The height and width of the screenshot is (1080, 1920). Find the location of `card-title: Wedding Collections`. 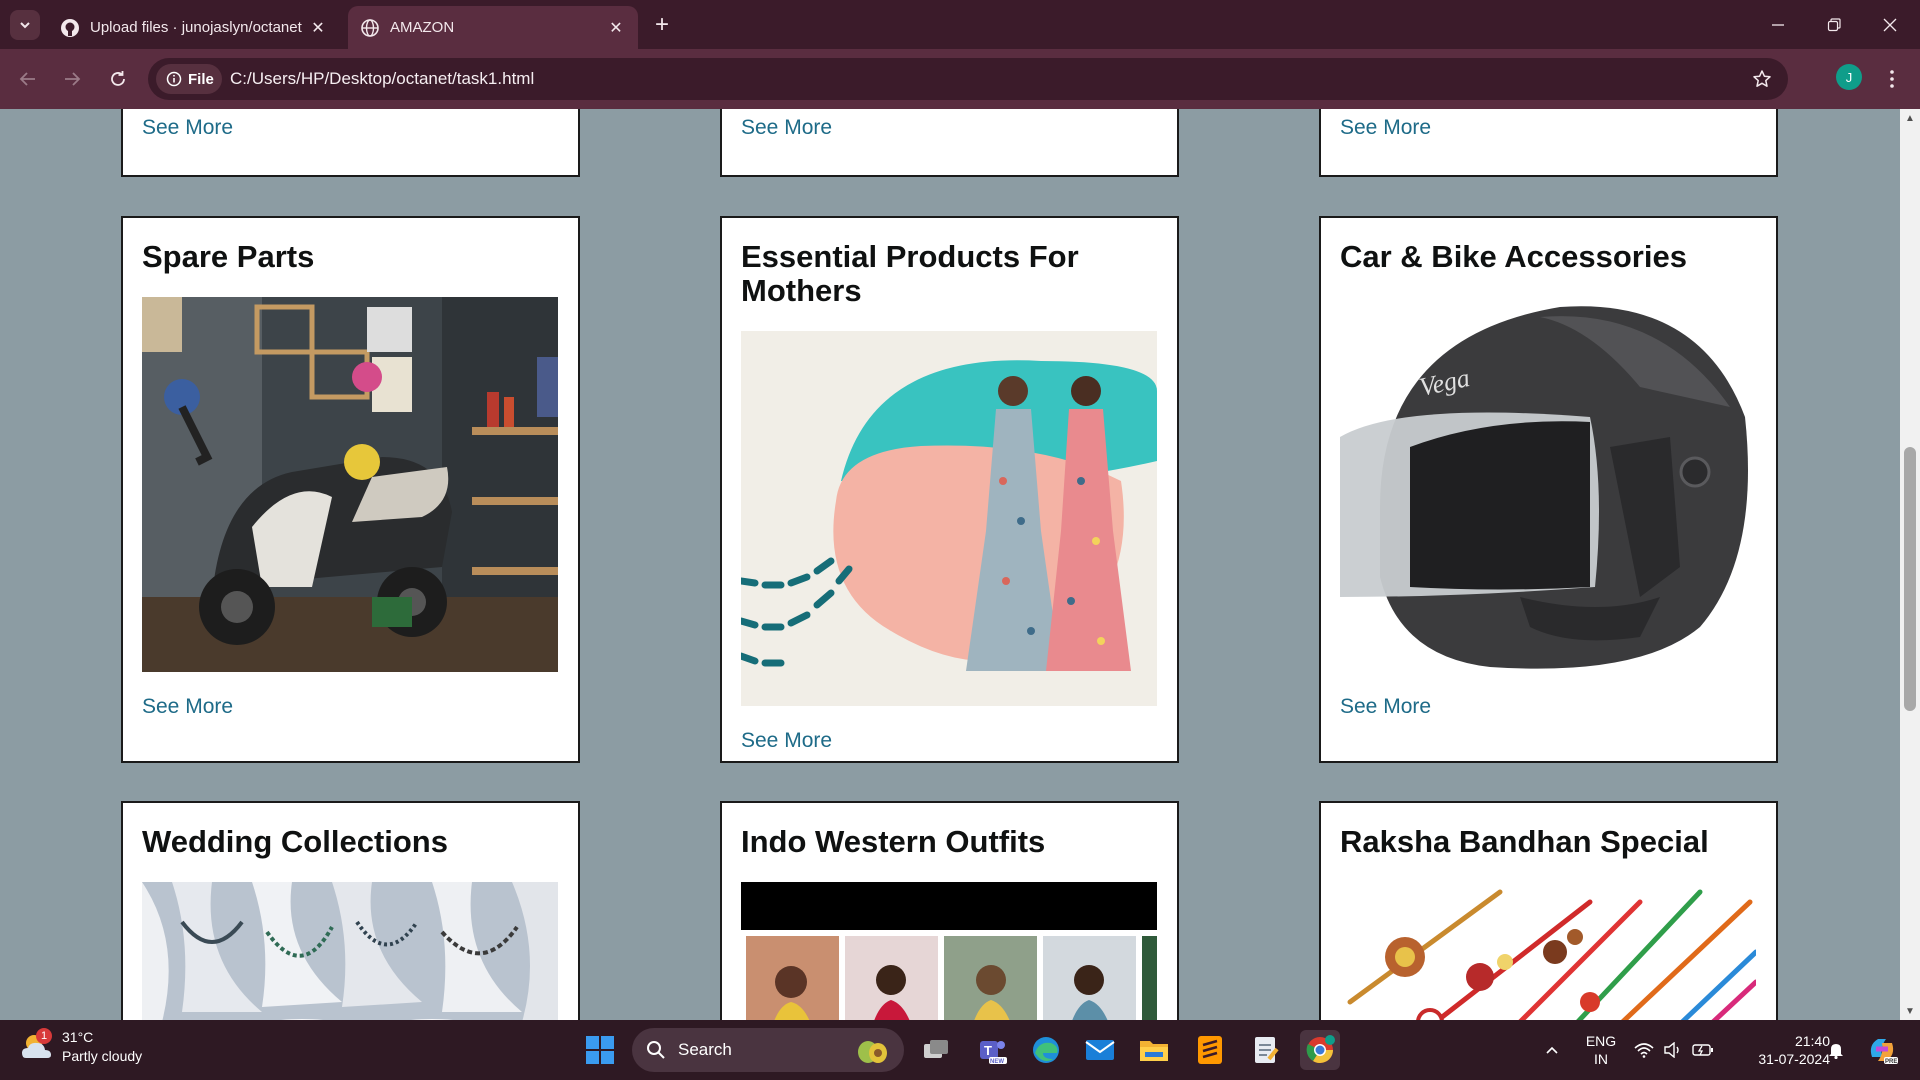

card-title: Wedding Collections is located at coordinates (295, 841).